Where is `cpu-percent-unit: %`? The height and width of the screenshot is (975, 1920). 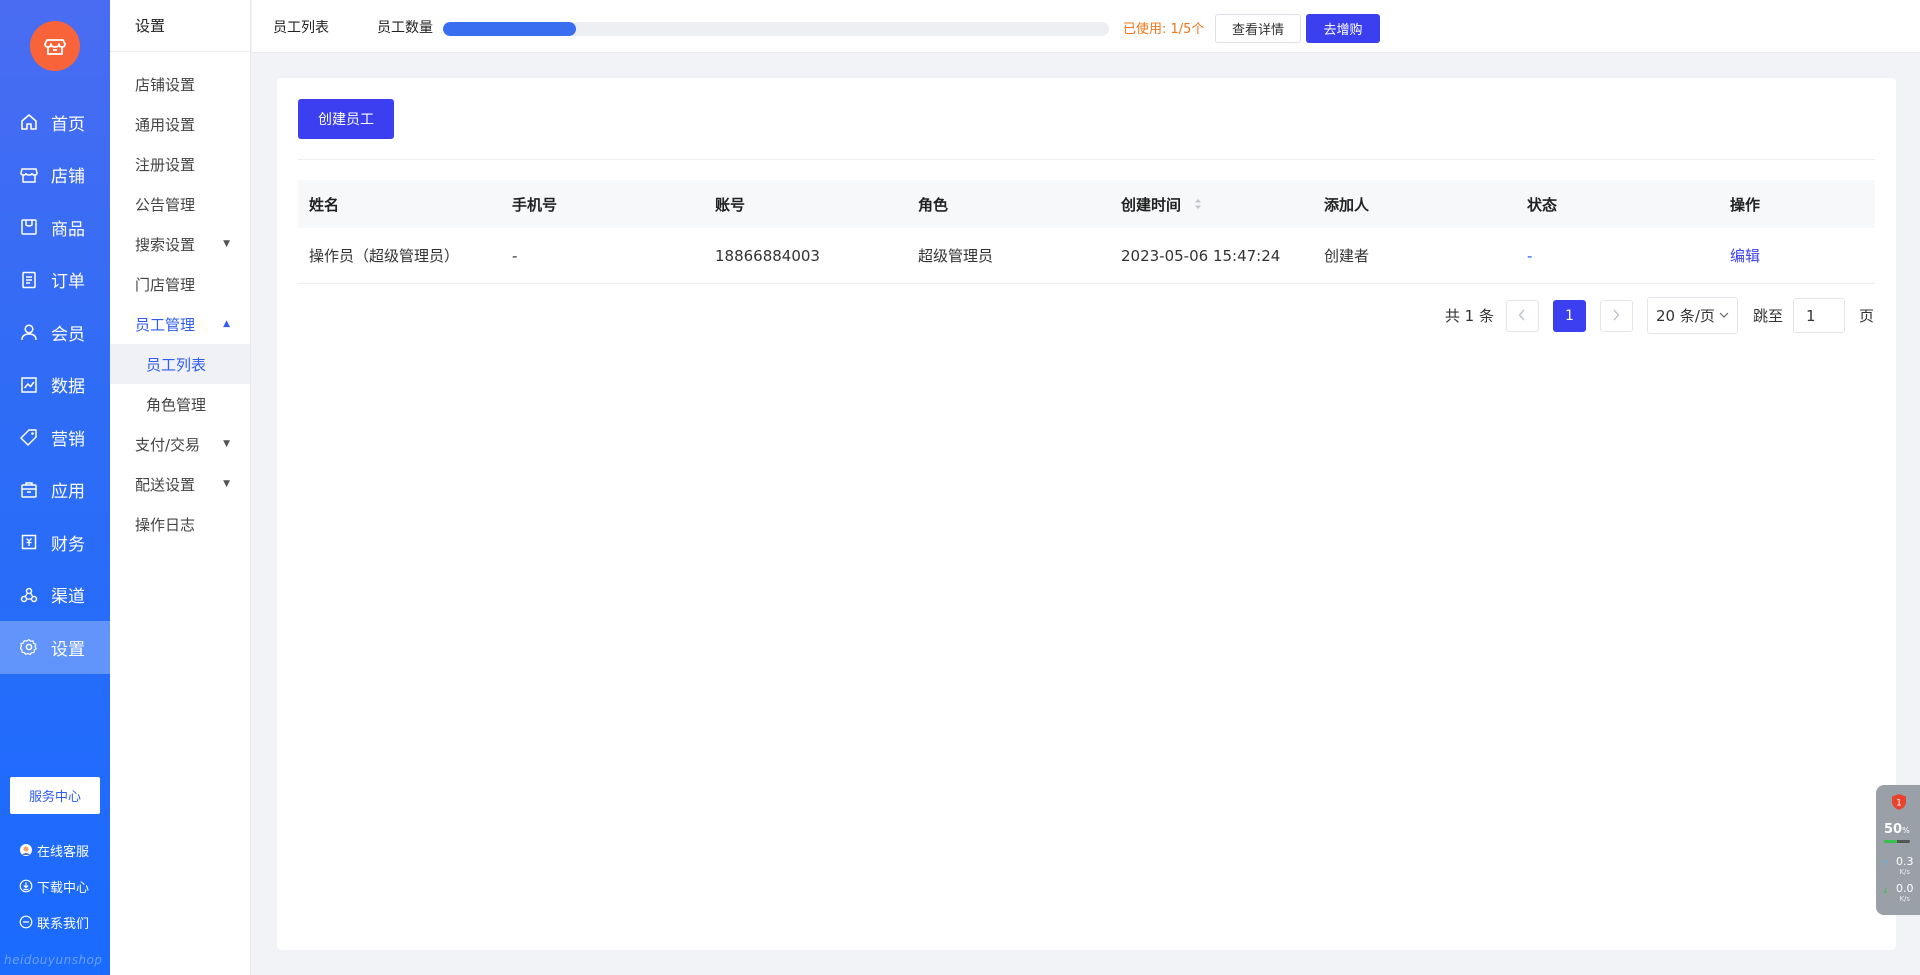
cpu-percent-unit: % is located at coordinates (1906, 830).